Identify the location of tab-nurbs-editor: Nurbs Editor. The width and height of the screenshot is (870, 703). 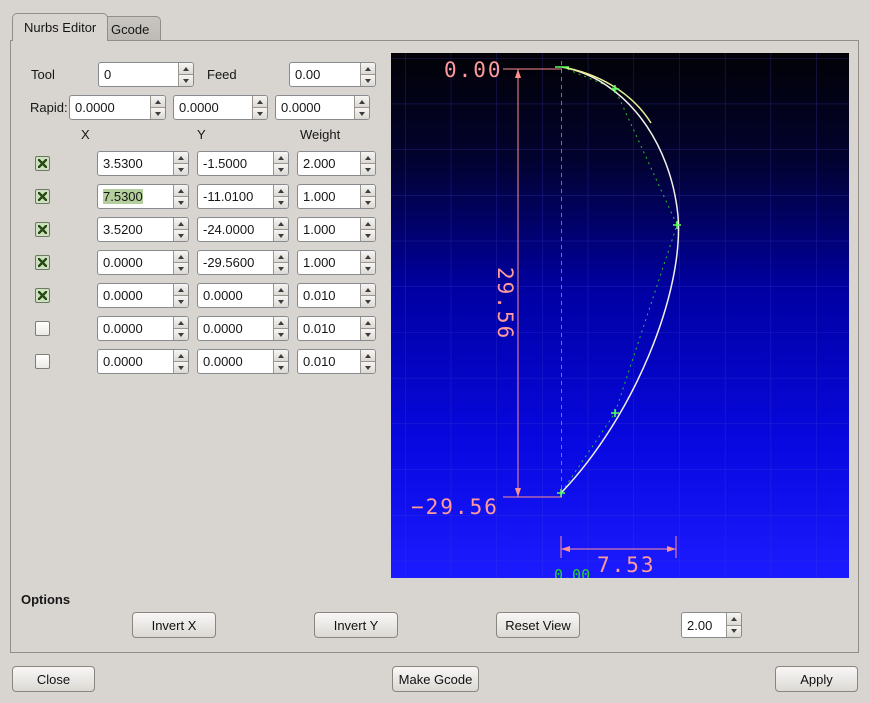
(60, 27).